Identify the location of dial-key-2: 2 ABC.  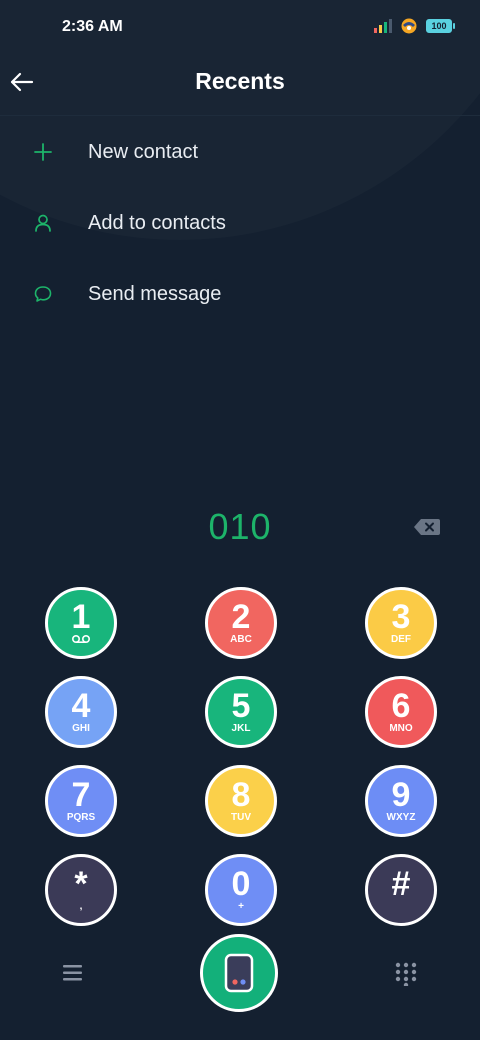
(241, 623).